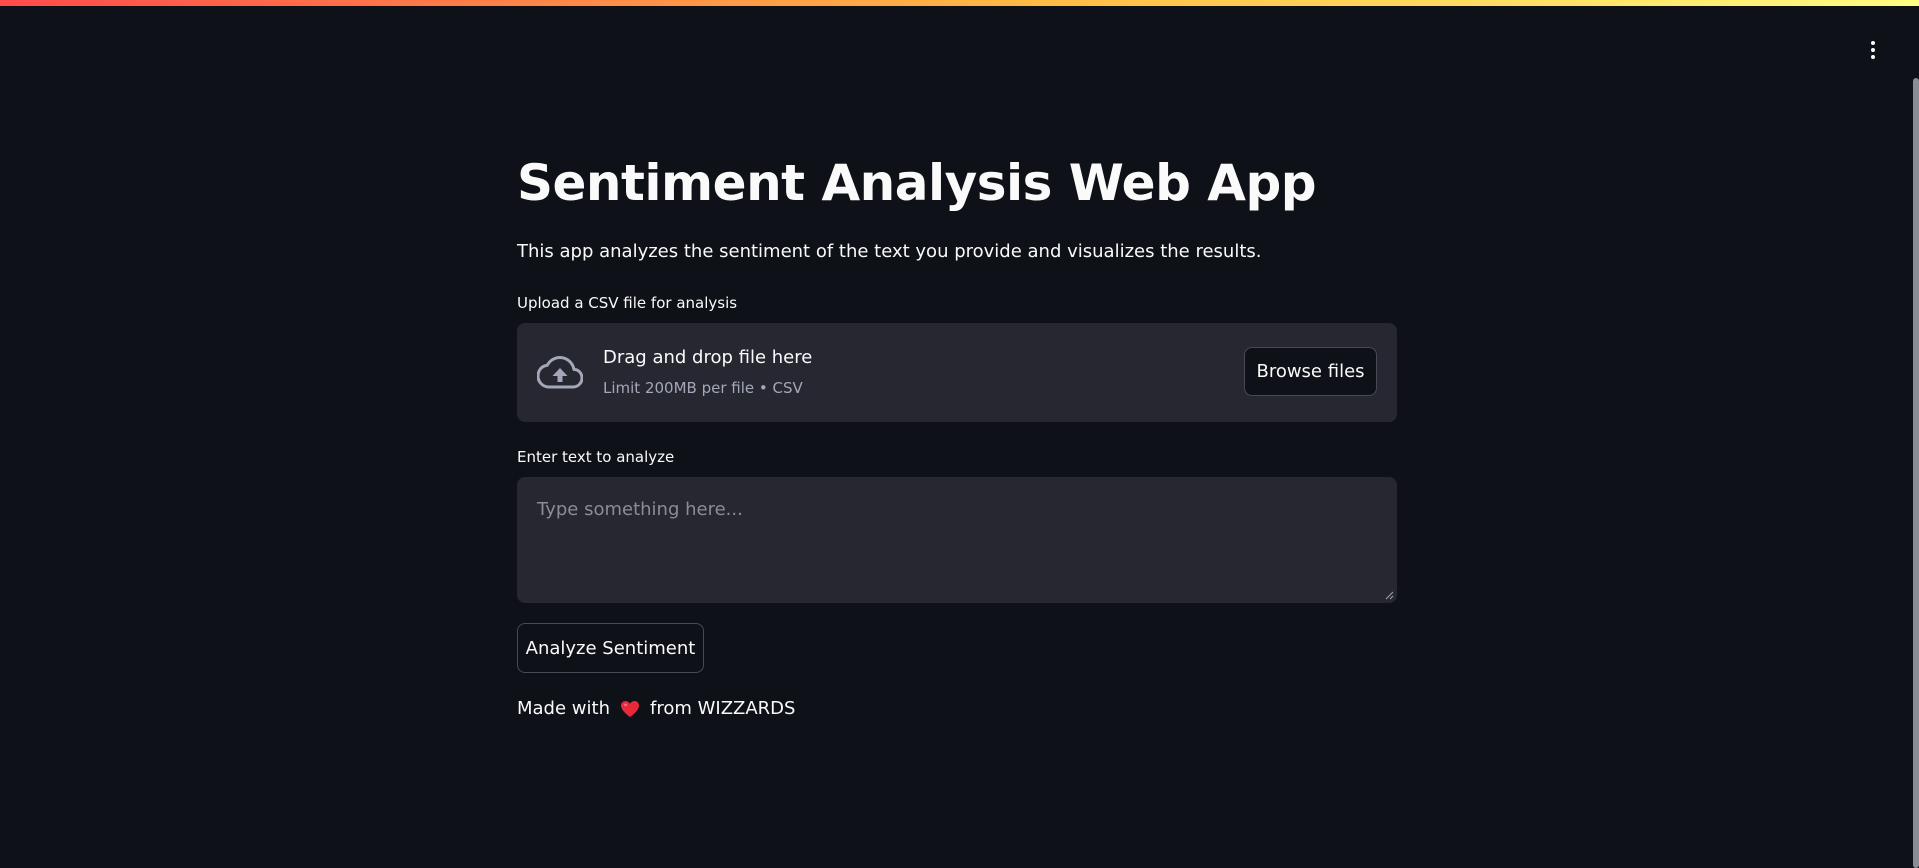 The image size is (1919, 868). Describe the element at coordinates (703, 388) in the screenshot. I see `dropzone-limit-text: Limit 200MB per file • CSV` at that location.